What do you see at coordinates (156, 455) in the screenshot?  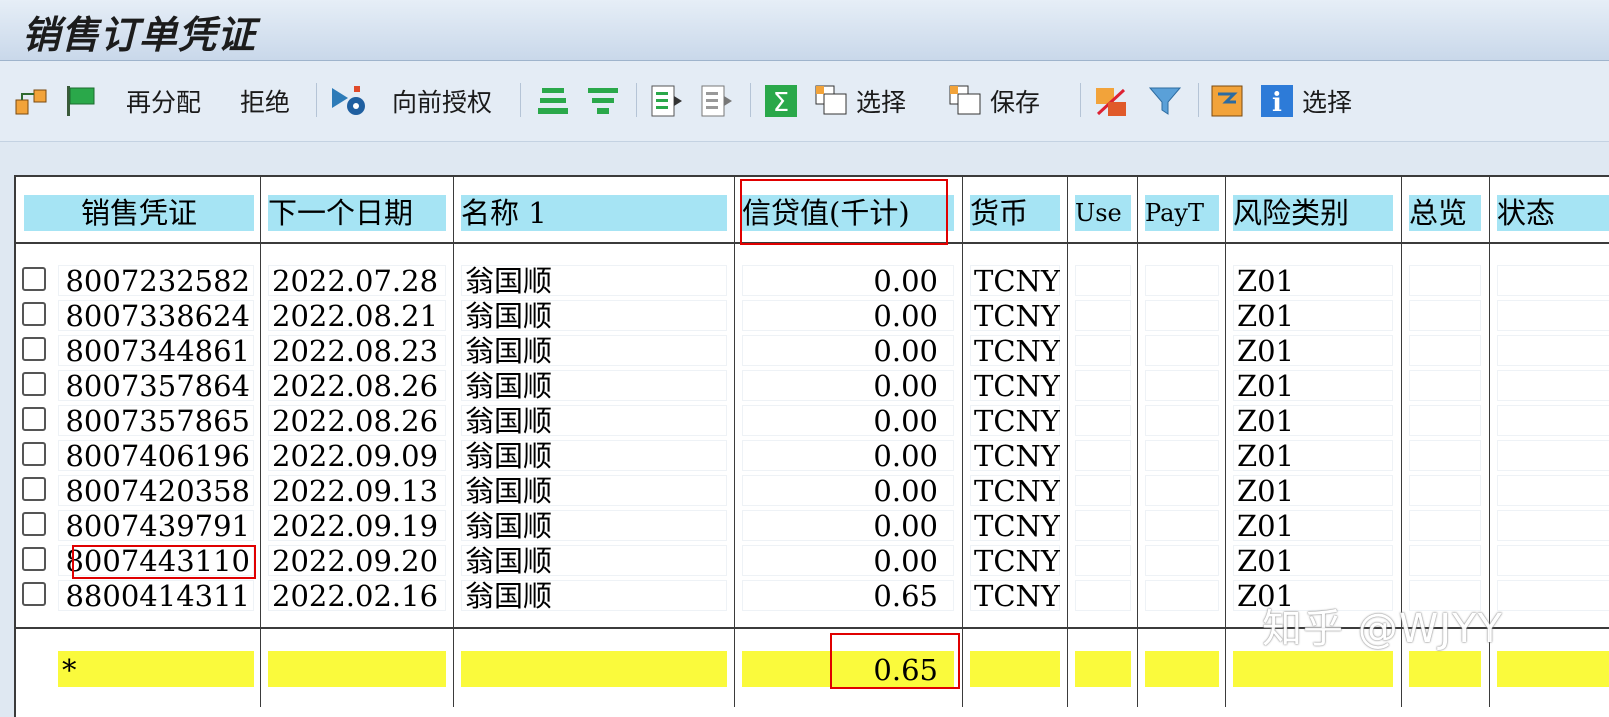 I see `cell-doc: 8007406196` at bounding box center [156, 455].